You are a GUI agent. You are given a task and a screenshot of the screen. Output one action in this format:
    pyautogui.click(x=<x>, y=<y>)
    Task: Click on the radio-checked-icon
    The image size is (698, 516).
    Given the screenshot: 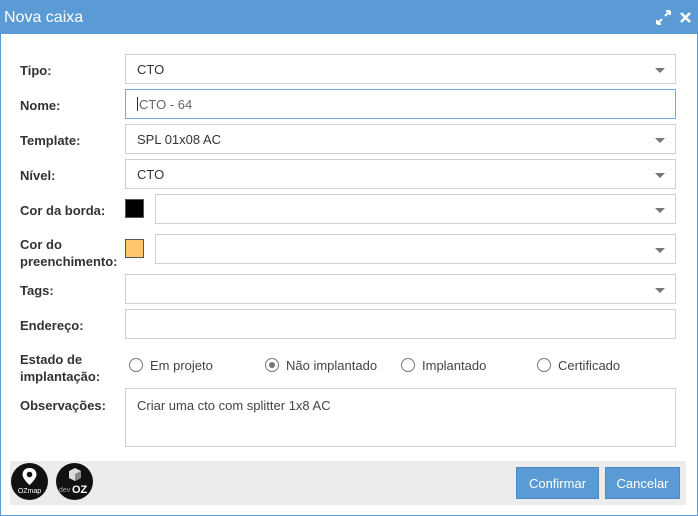 What is the action you would take?
    pyautogui.click(x=272, y=365)
    